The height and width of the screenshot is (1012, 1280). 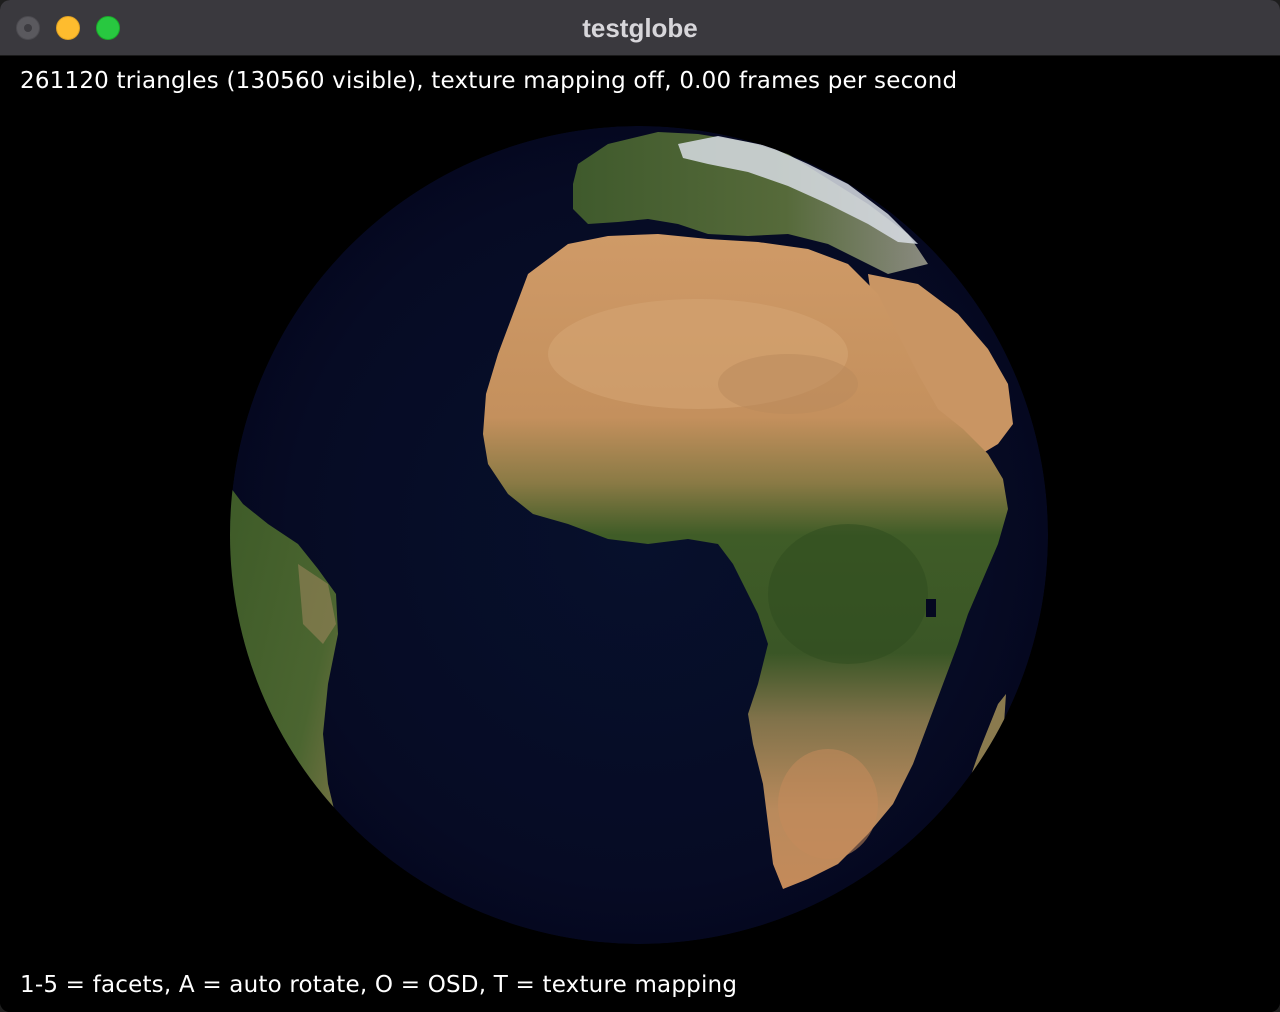 I want to click on kalahari-desert, so click(x=828, y=804).